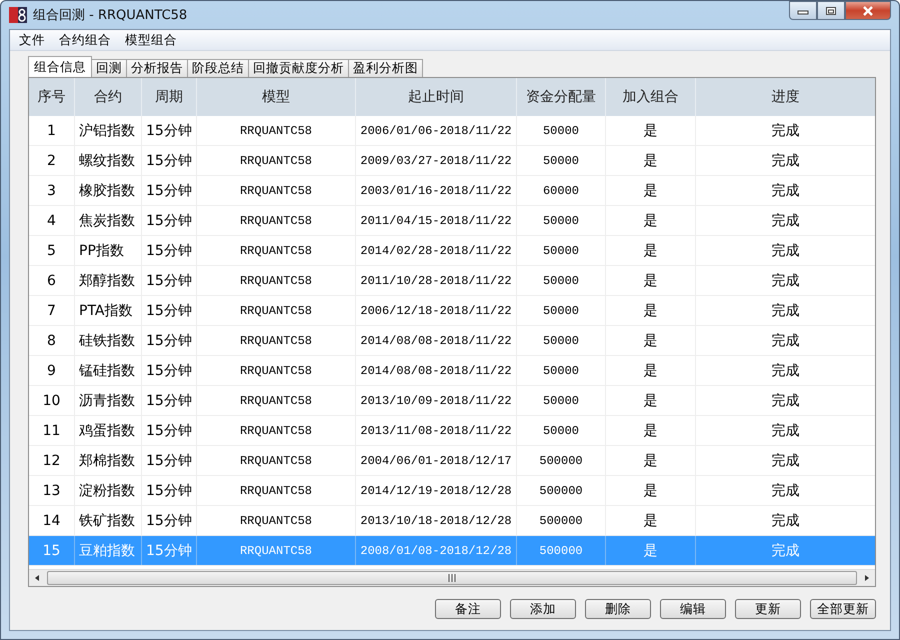 The width and height of the screenshot is (900, 640). I want to click on action-button: 删除, so click(618, 609).